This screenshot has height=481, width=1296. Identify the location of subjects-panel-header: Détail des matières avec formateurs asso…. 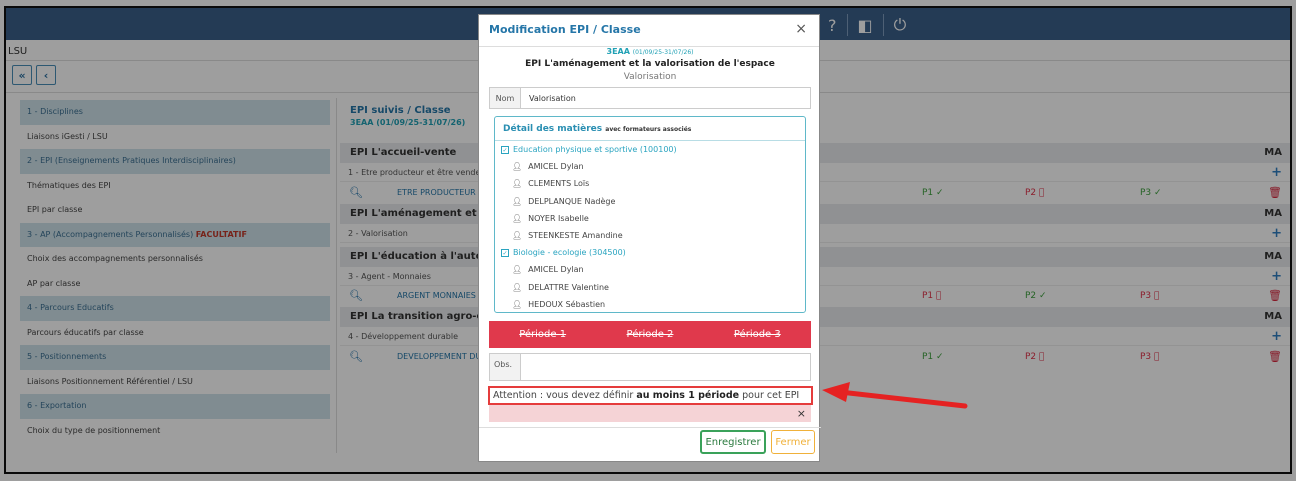
(650, 129).